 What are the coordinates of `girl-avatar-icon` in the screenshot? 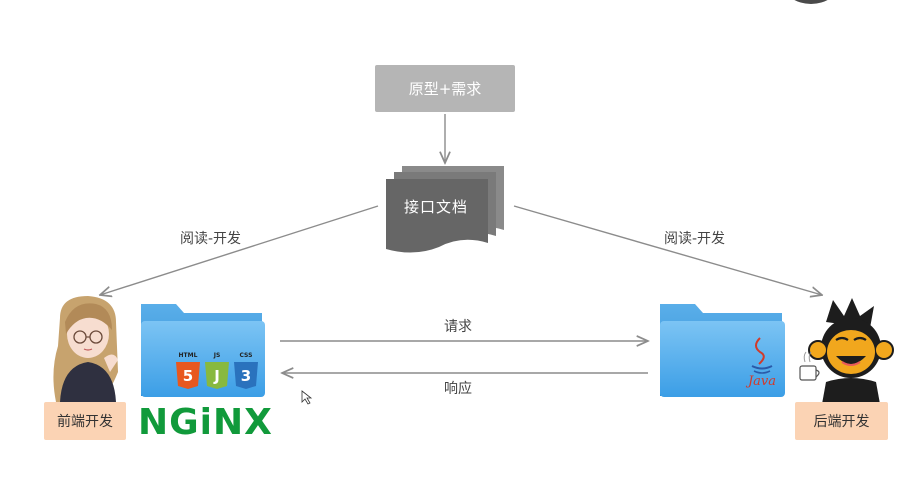 It's located at (85, 349).